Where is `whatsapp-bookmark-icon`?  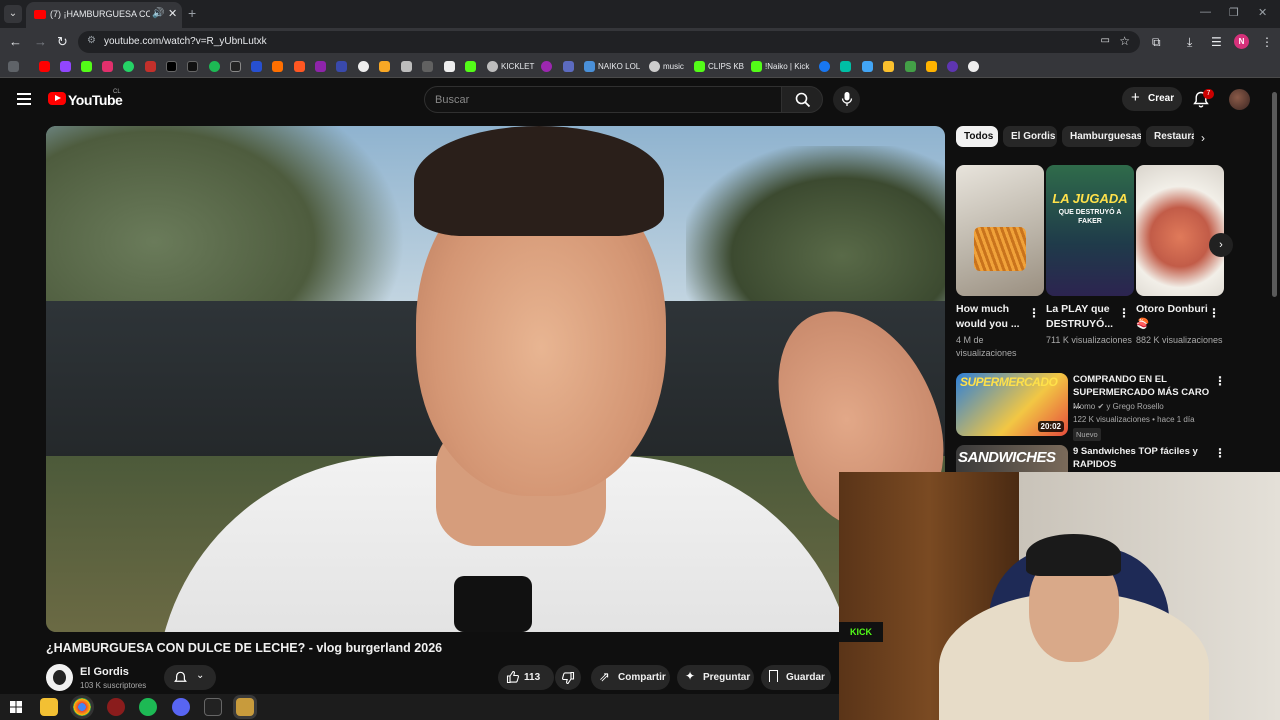 whatsapp-bookmark-icon is located at coordinates (128, 66).